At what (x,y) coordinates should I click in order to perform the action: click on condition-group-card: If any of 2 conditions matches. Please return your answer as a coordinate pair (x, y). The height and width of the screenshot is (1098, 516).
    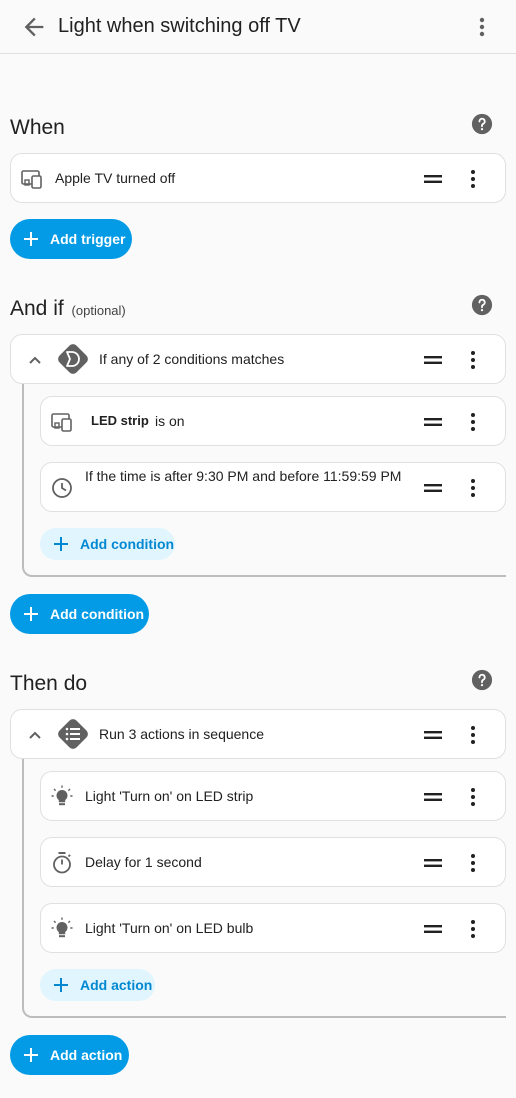
    Looking at the image, I should click on (258, 359).